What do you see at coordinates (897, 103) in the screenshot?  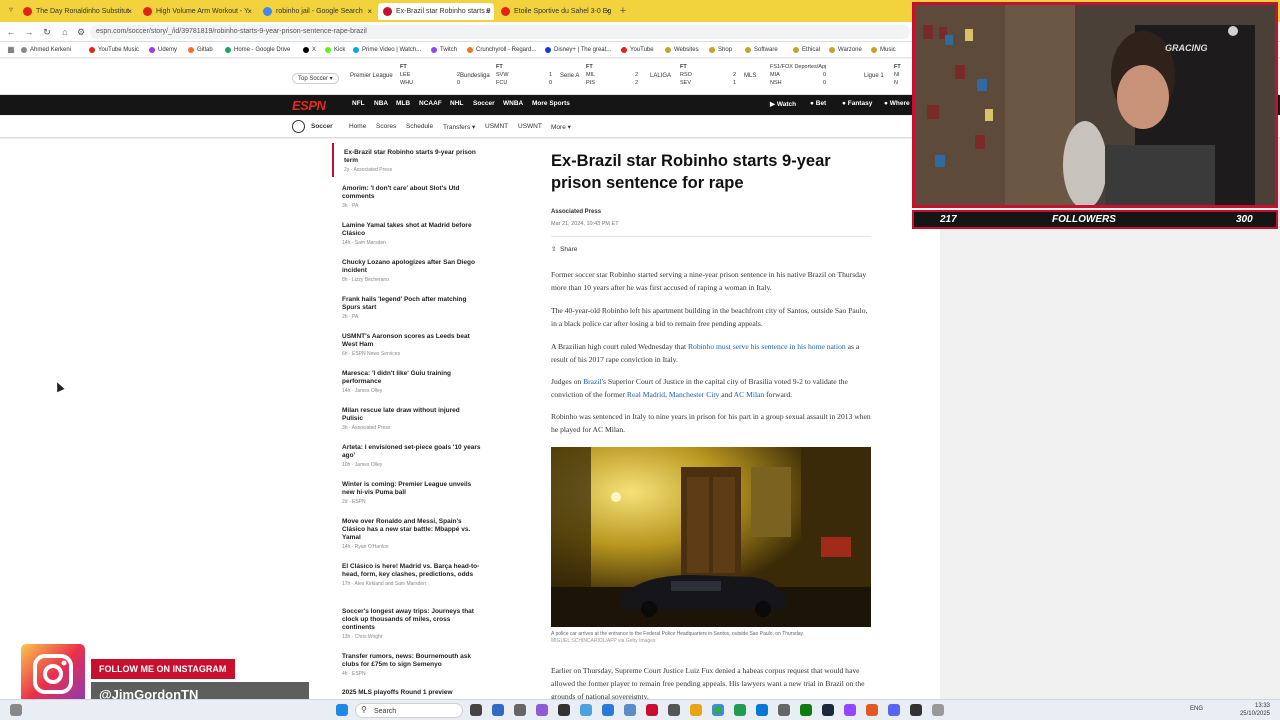 I see `nav-where: ● Where` at bounding box center [897, 103].